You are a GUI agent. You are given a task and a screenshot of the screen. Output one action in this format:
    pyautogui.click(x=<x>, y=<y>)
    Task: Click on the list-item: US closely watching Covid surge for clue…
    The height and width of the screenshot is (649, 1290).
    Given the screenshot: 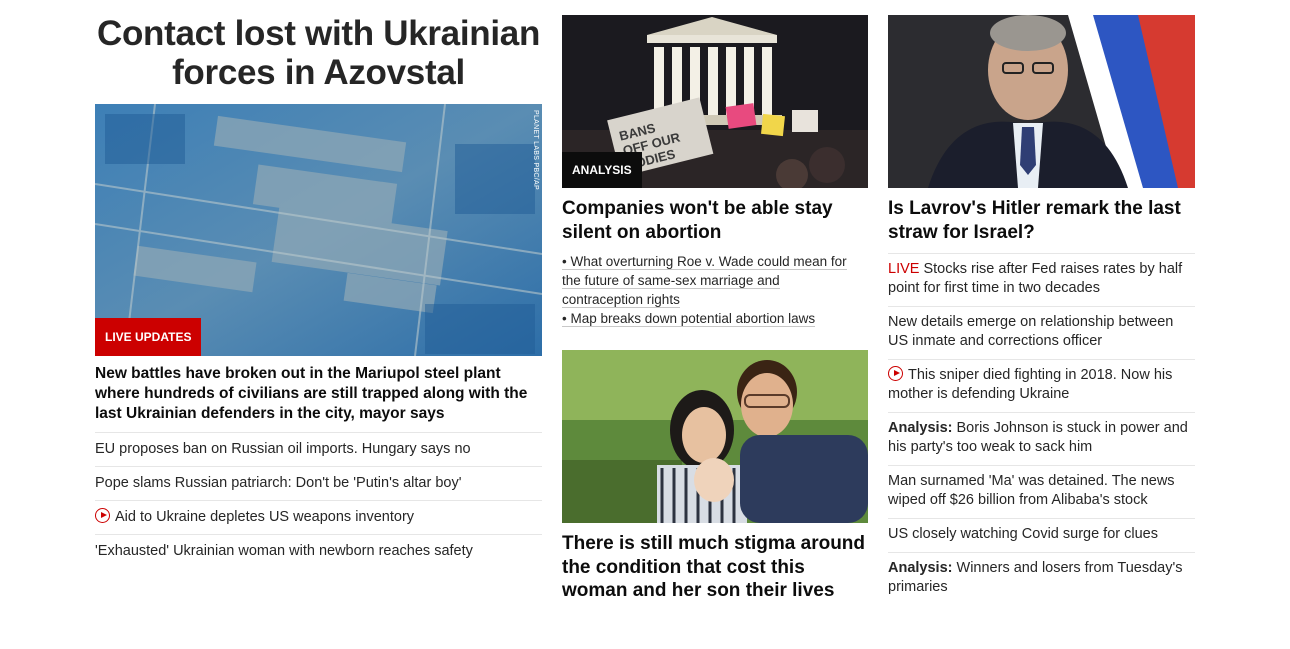 What is the action you would take?
    pyautogui.click(x=1041, y=535)
    